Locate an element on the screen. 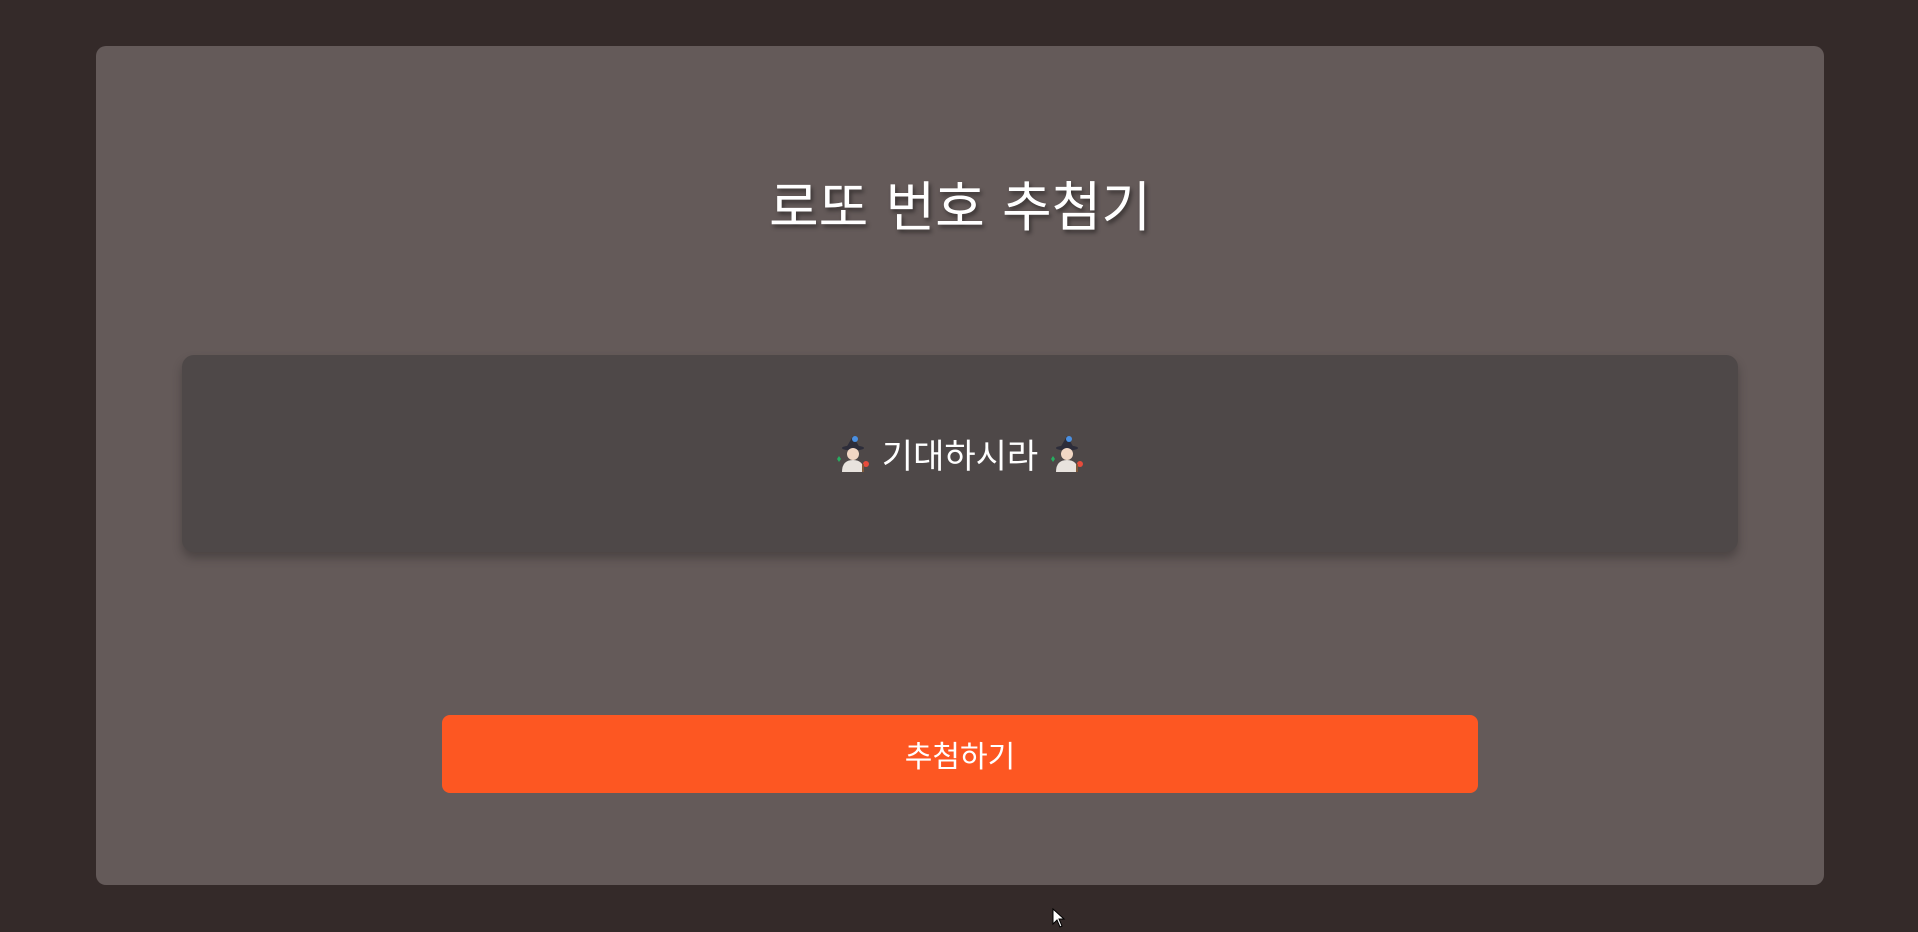 This screenshot has width=1918, height=932. draw-button: 추첨하기 is located at coordinates (960, 754).